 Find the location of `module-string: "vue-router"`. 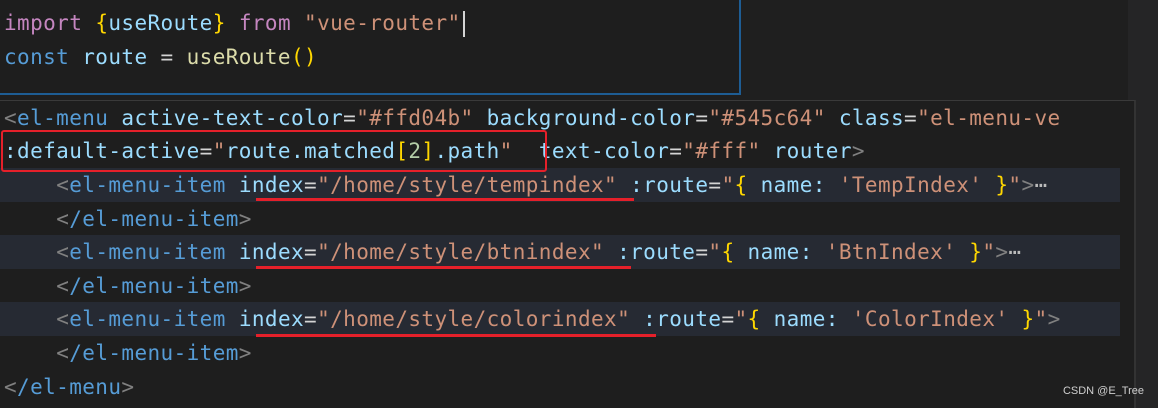

module-string: "vue-router" is located at coordinates (382, 23).